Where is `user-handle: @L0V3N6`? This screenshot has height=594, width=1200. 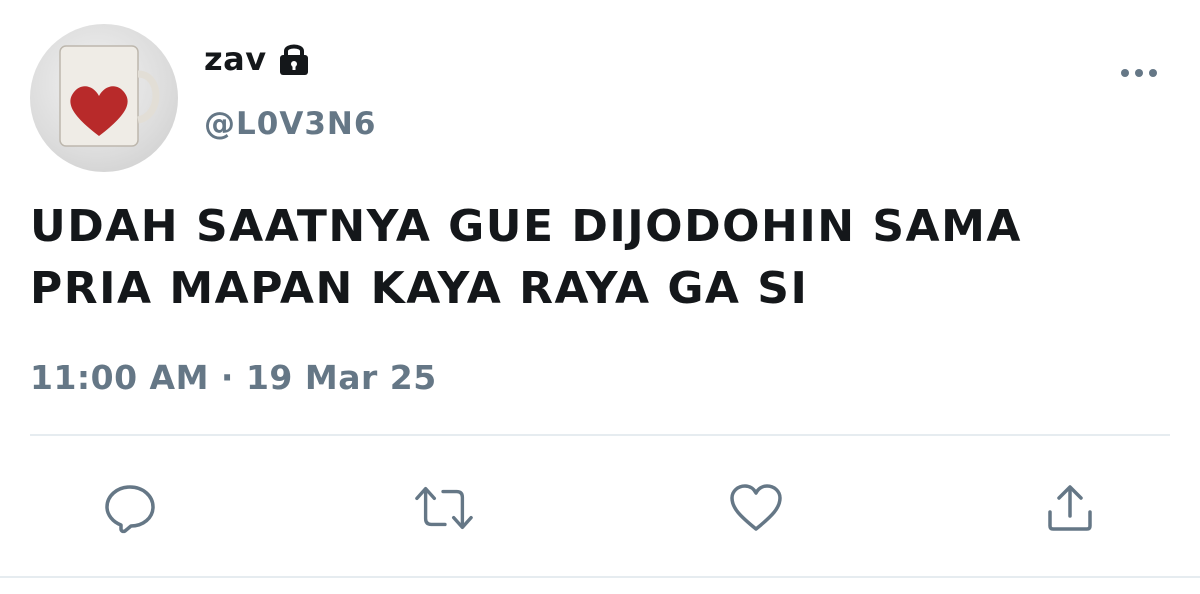
user-handle: @L0V3N6 is located at coordinates (290, 124).